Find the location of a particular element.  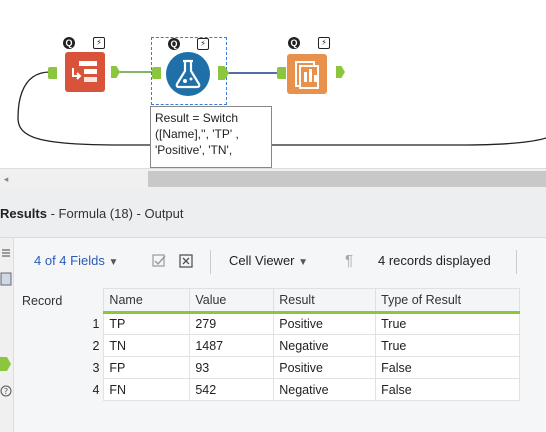

results-header: Results - Formula (18) - Output is located at coordinates (273, 213).